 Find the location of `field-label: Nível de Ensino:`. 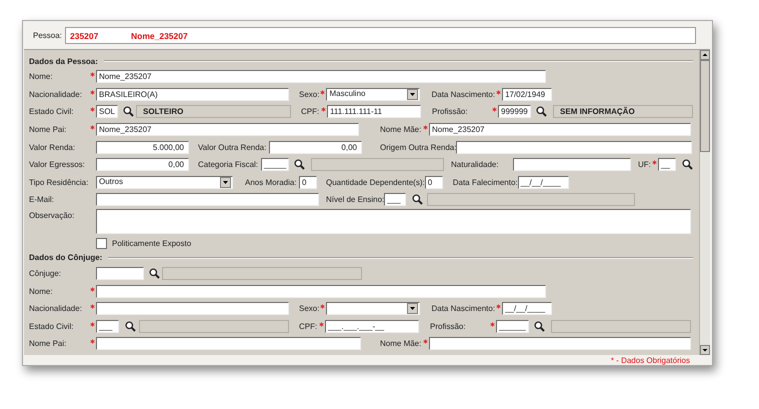

field-label: Nível de Ensino: is located at coordinates (355, 199).